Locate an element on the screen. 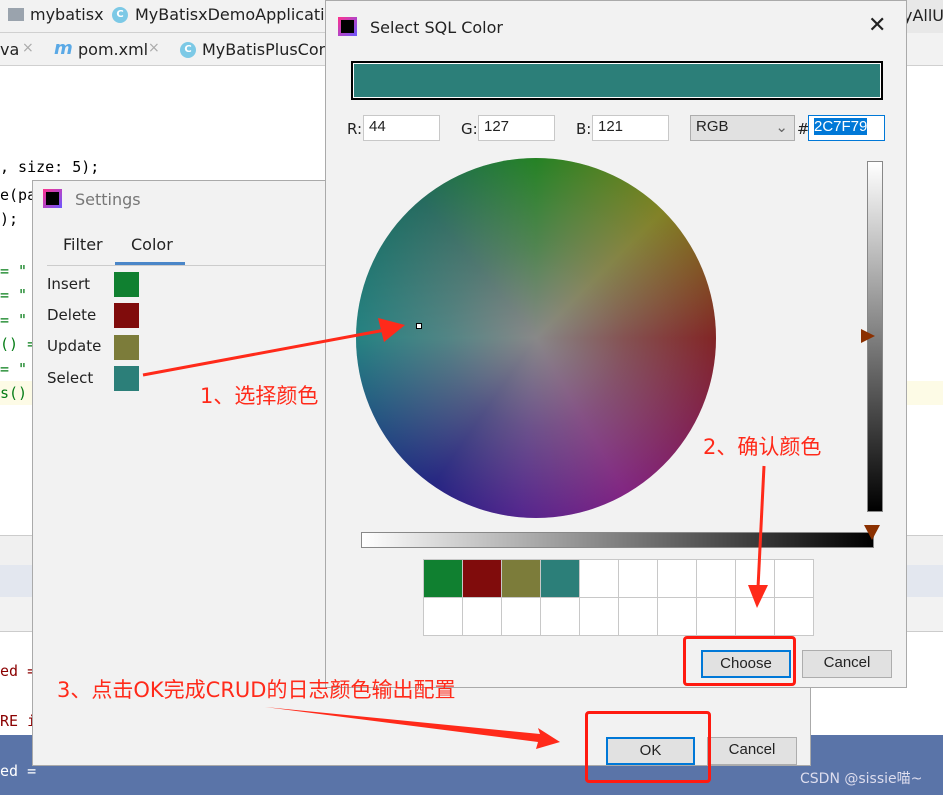  highlight-choose is located at coordinates (739, 661).